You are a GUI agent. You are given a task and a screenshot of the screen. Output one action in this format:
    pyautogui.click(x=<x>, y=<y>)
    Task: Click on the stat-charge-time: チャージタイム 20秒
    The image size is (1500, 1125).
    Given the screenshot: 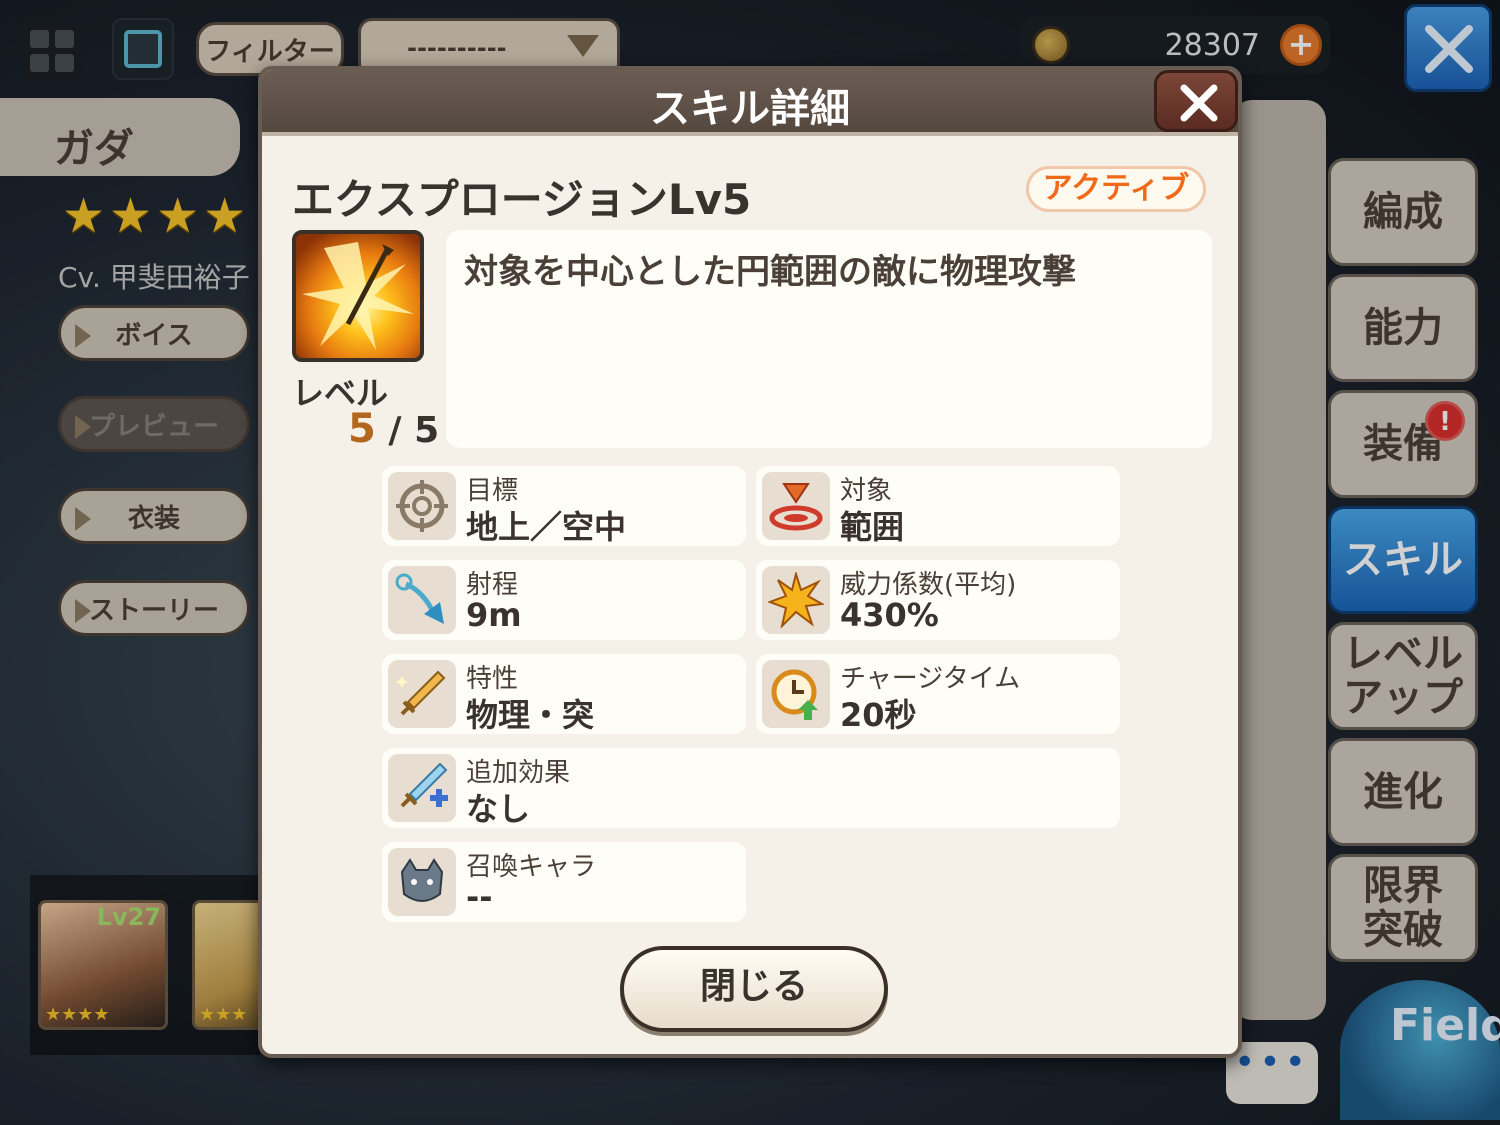 What is the action you would take?
    pyautogui.click(x=938, y=694)
    